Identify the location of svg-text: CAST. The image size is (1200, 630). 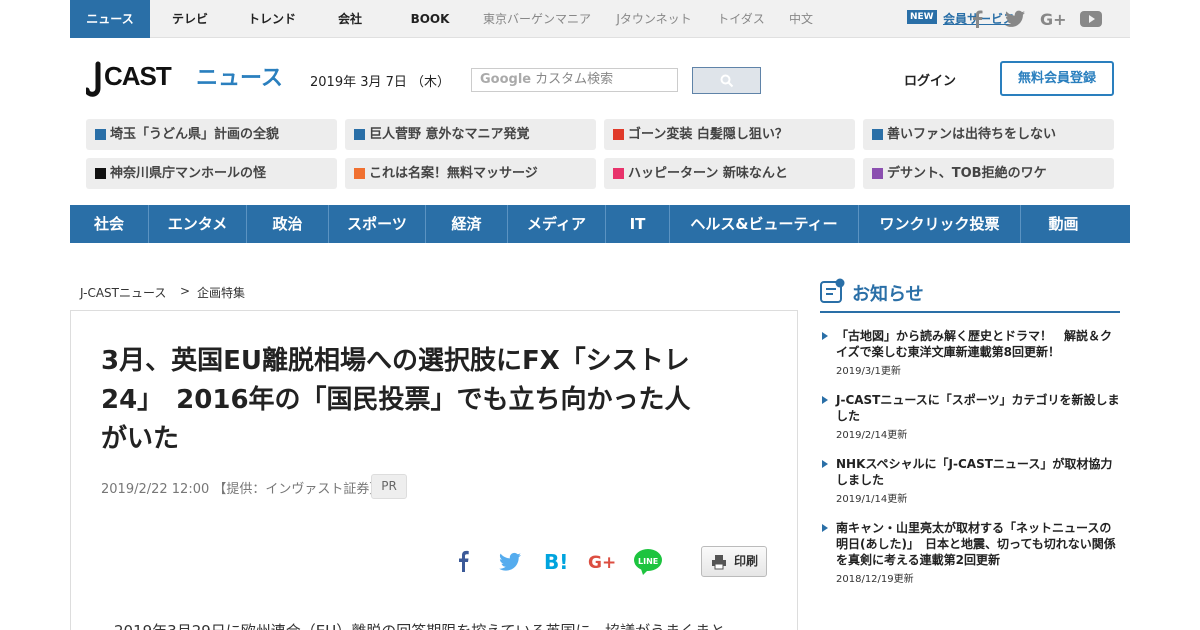
(138, 76).